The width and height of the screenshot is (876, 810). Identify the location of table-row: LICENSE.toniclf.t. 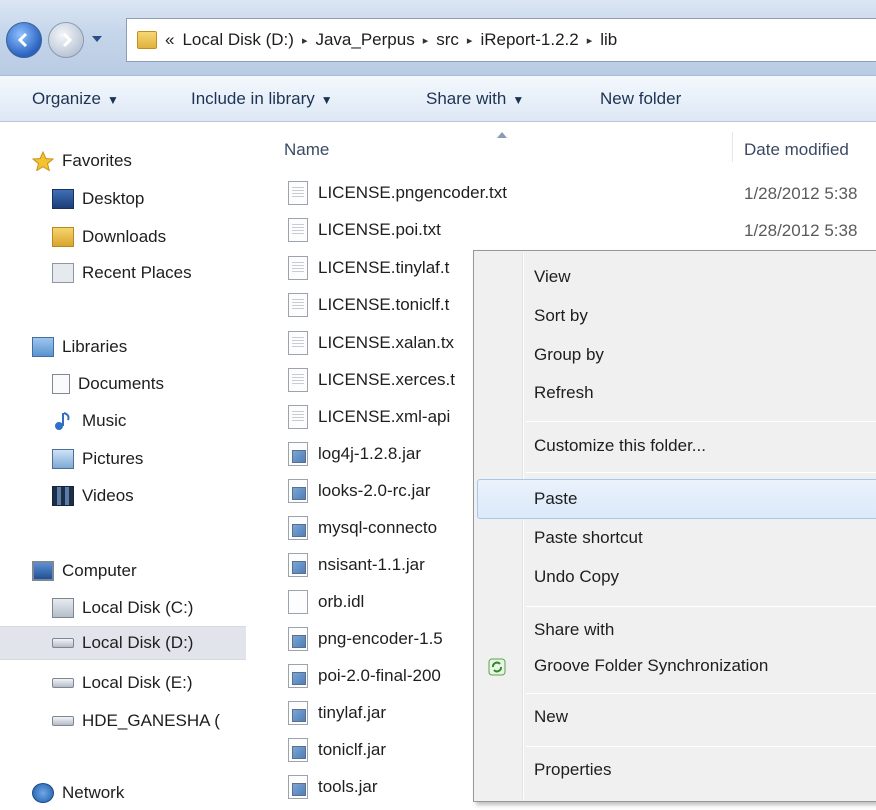
(368, 305).